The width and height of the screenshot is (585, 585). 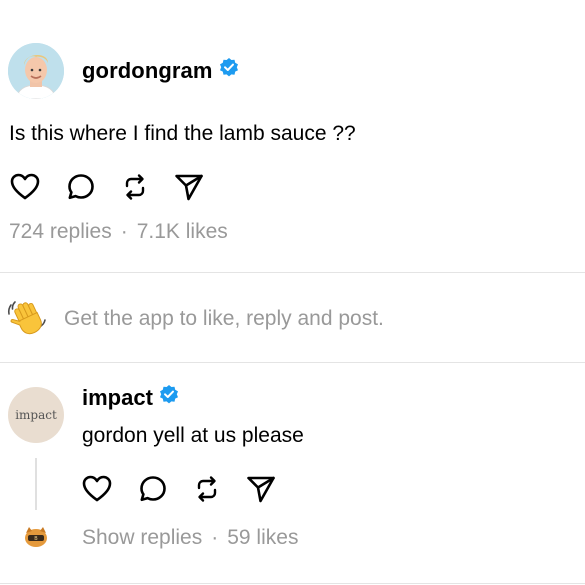 I want to click on svg-text: B, so click(x=36, y=539).